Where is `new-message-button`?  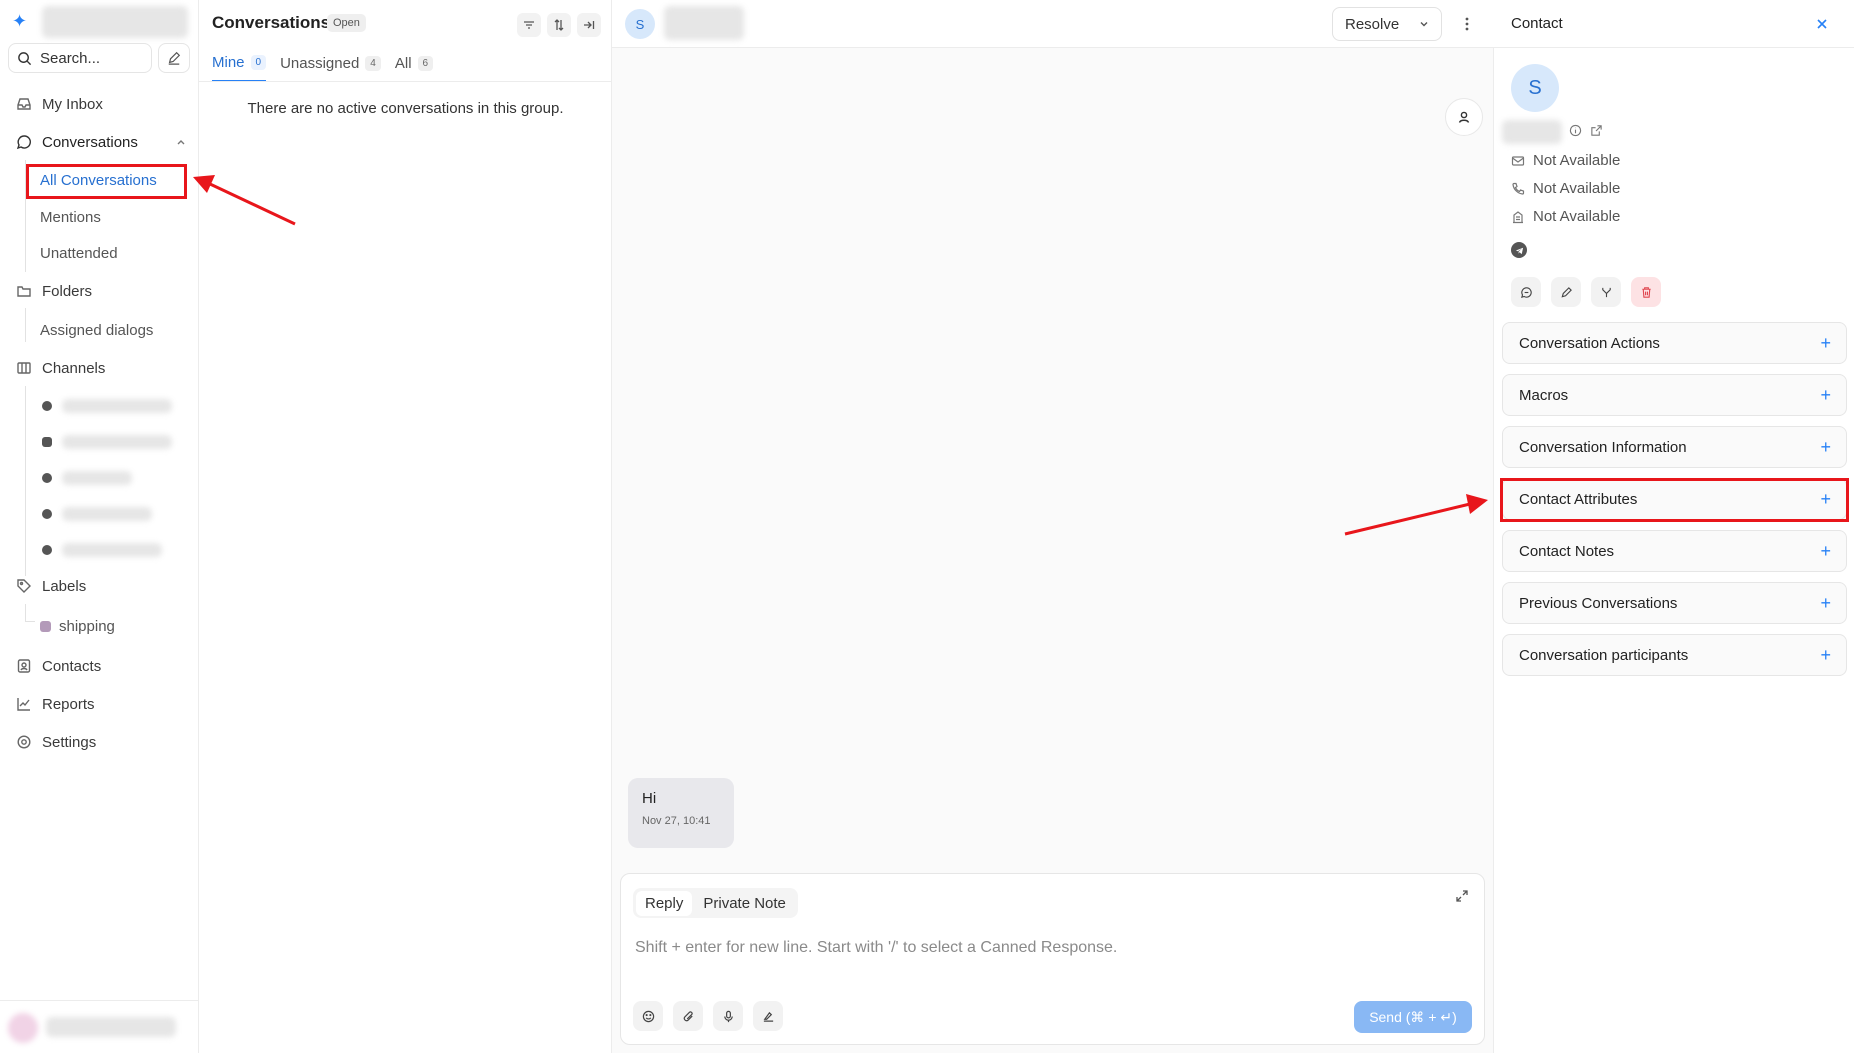 new-message-button is located at coordinates (1526, 292).